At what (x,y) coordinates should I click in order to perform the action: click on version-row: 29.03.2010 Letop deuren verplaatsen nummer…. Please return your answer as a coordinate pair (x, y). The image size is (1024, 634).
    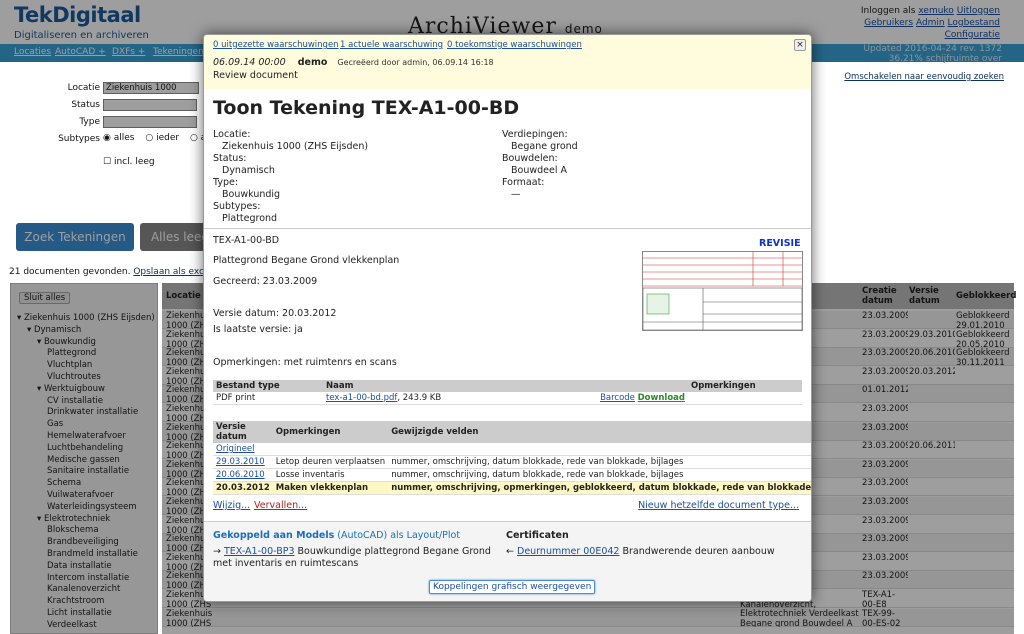
    Looking at the image, I should click on (512, 462).